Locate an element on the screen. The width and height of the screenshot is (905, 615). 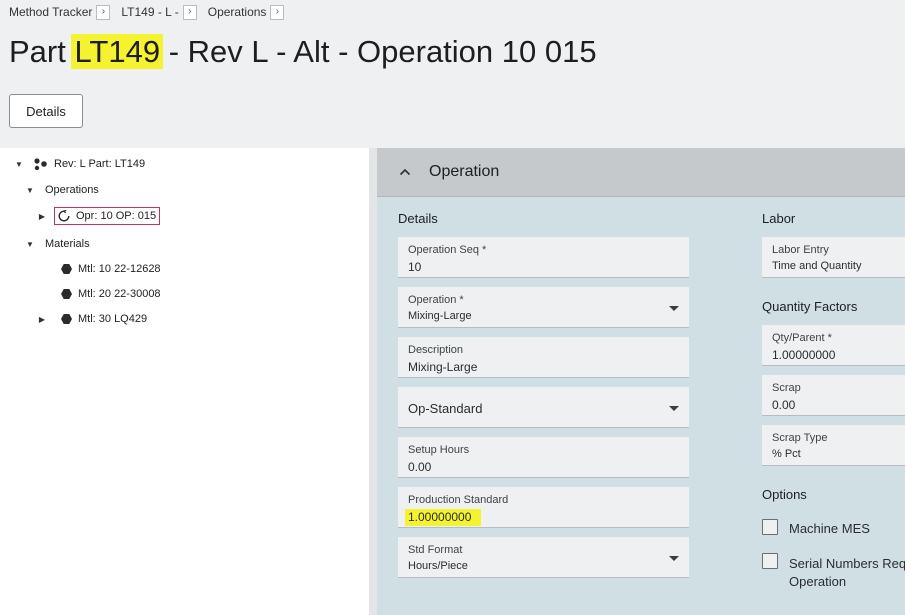
breadcrumb-label: LT149 - L - is located at coordinates (149, 12).